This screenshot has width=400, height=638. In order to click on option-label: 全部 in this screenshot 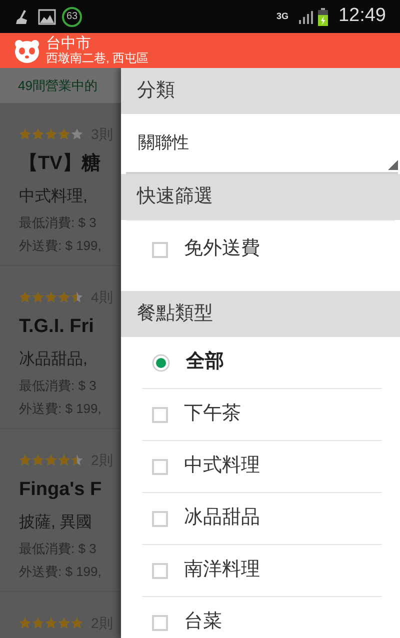, I will do `click(205, 362)`.